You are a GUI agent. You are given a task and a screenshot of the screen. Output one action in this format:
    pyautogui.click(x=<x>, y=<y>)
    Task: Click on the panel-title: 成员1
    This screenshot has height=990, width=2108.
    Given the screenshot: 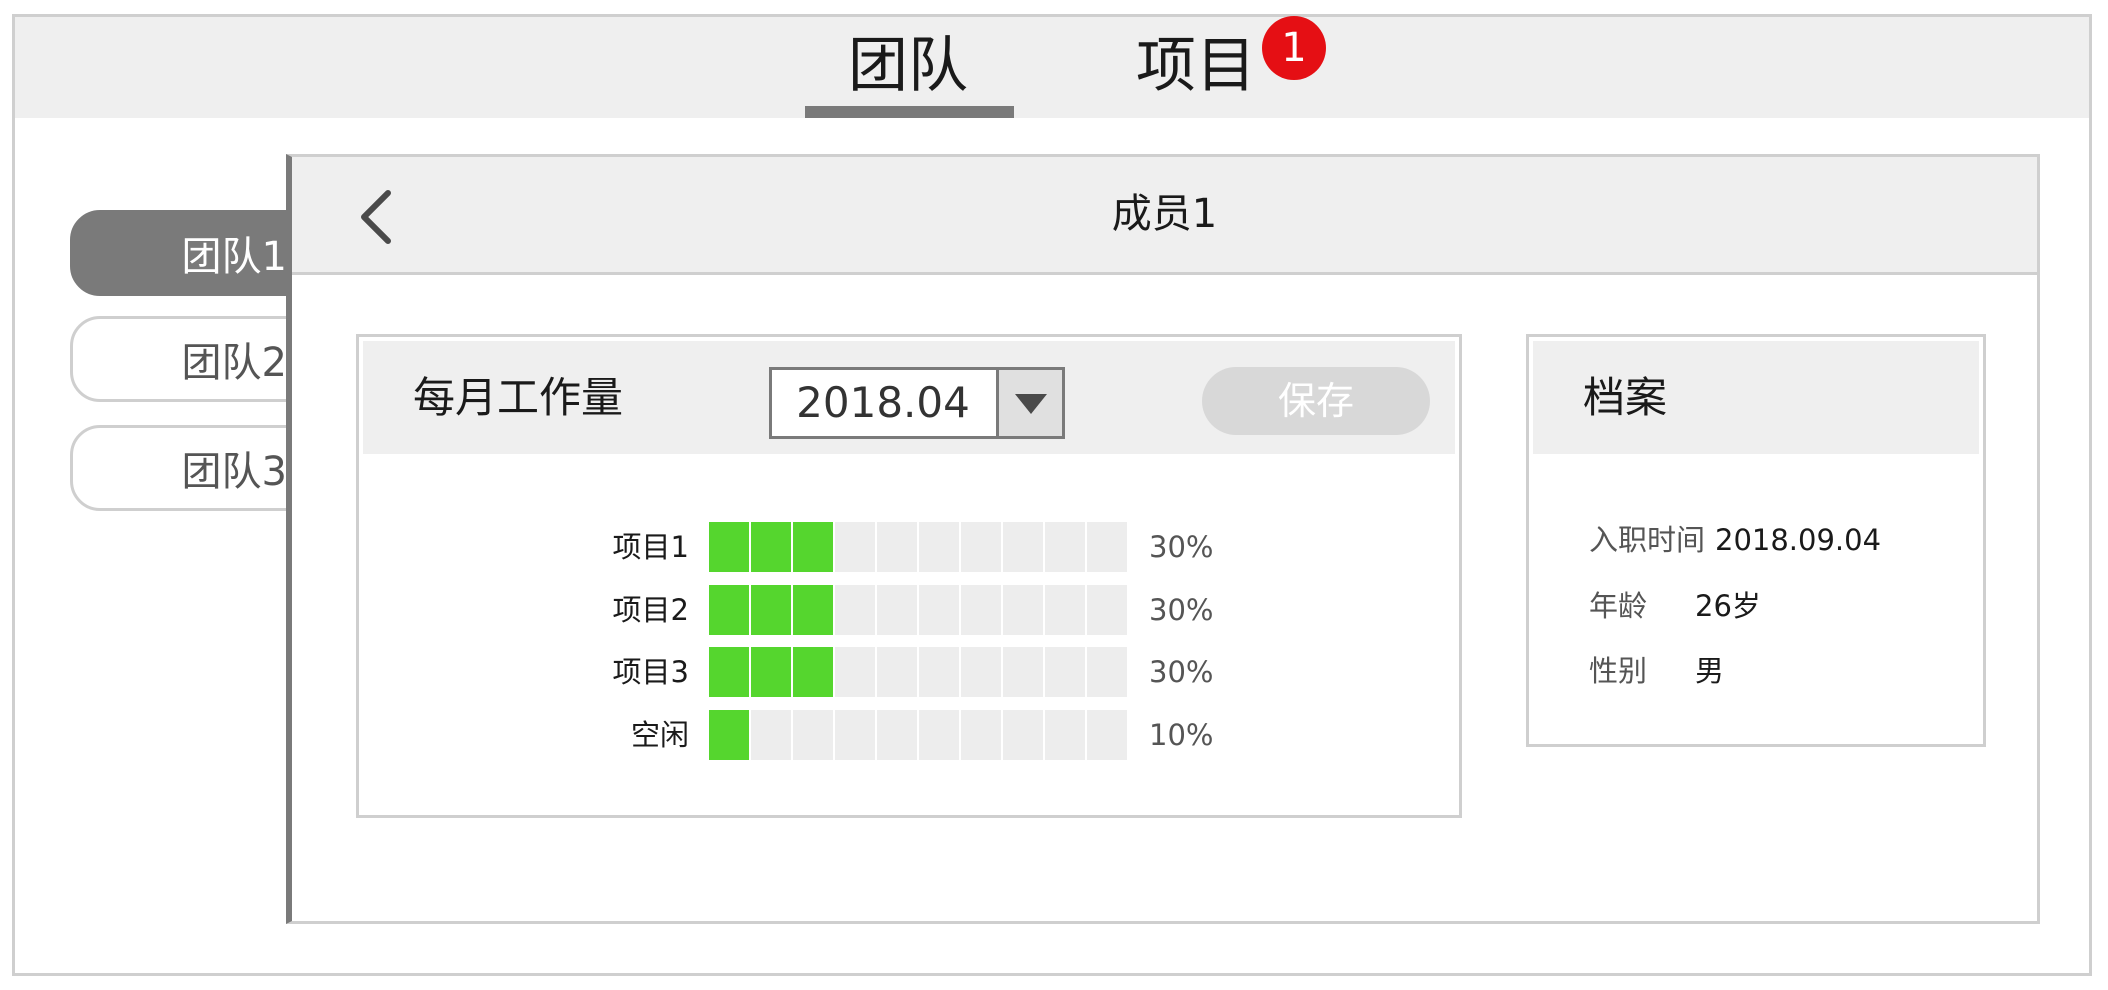 What is the action you would take?
    pyautogui.click(x=1164, y=214)
    